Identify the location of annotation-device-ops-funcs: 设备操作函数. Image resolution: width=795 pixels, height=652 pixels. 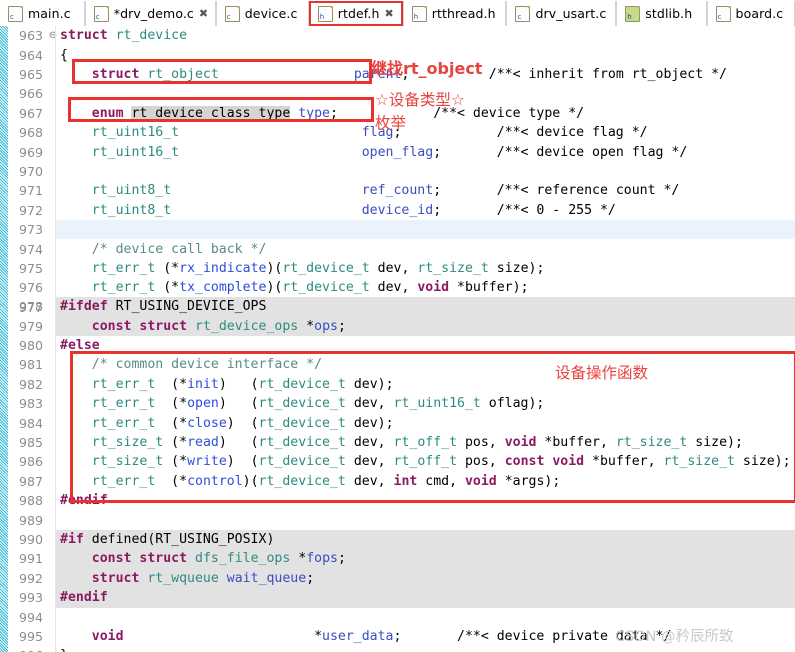
(602, 373).